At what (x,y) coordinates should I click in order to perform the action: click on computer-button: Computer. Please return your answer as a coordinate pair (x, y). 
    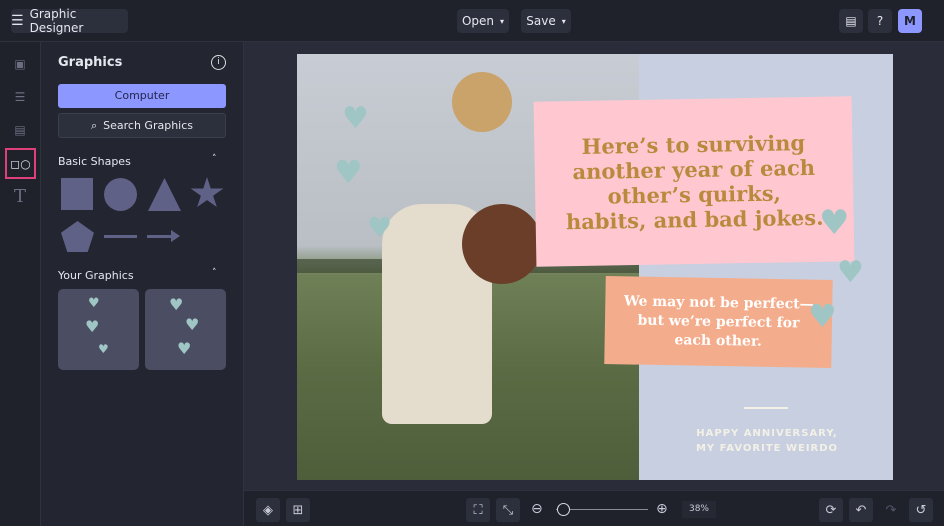
    Looking at the image, I should click on (142, 96).